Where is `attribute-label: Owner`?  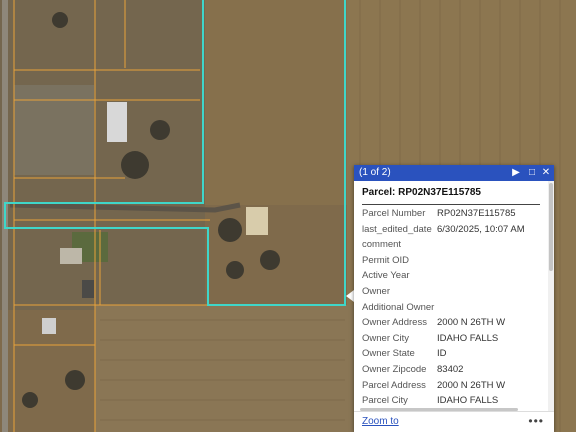 attribute-label: Owner is located at coordinates (376, 291).